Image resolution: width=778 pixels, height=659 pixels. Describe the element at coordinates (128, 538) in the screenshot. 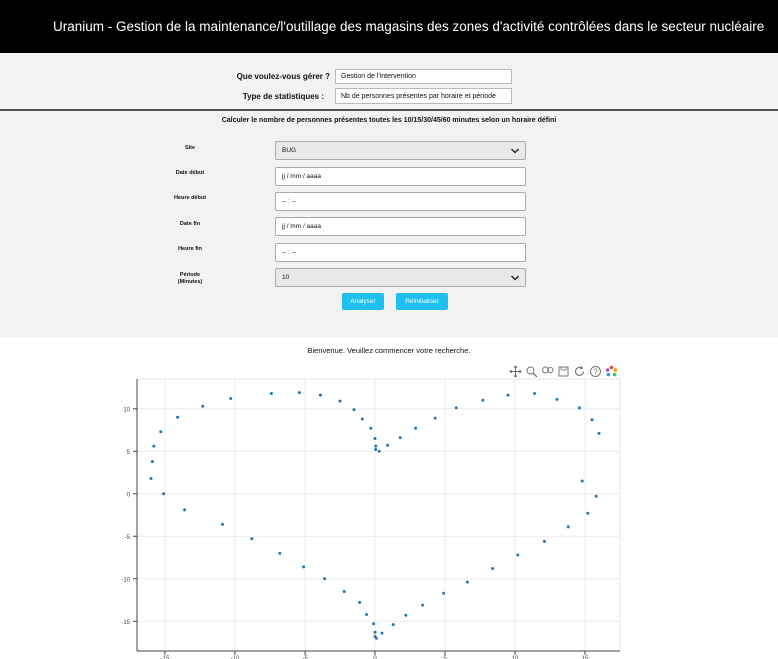

I see `y-tick-label: -5` at that location.